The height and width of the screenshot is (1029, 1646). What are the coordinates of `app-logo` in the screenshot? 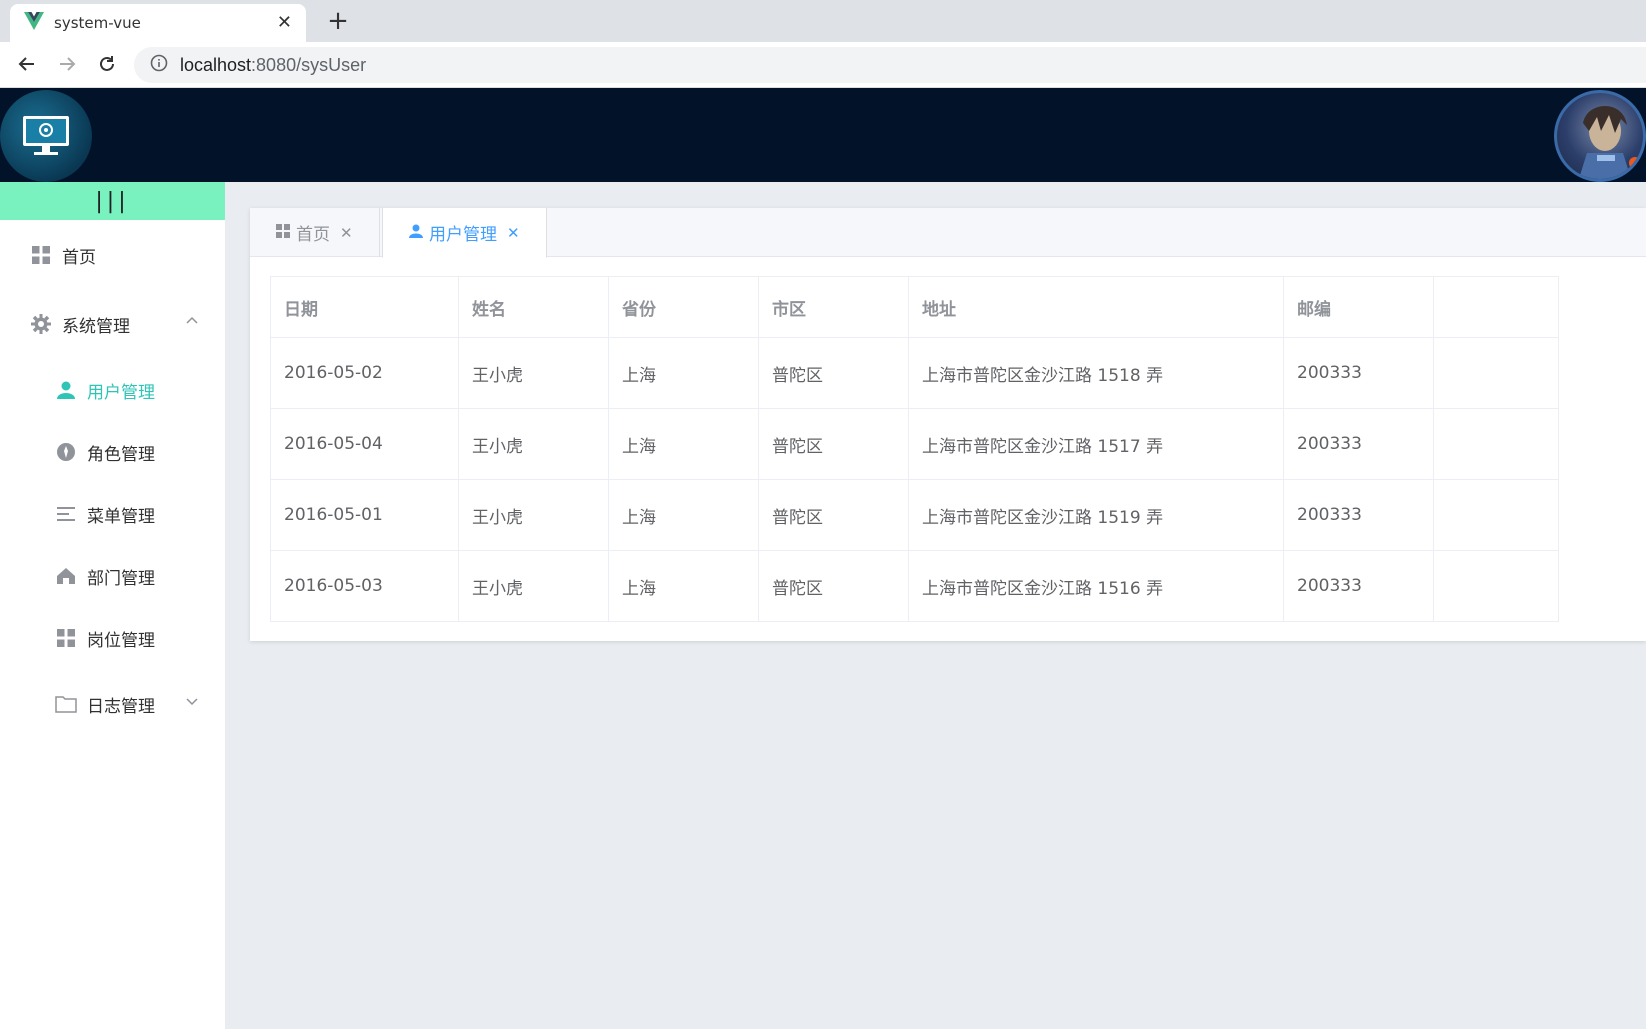 It's located at (46, 136).